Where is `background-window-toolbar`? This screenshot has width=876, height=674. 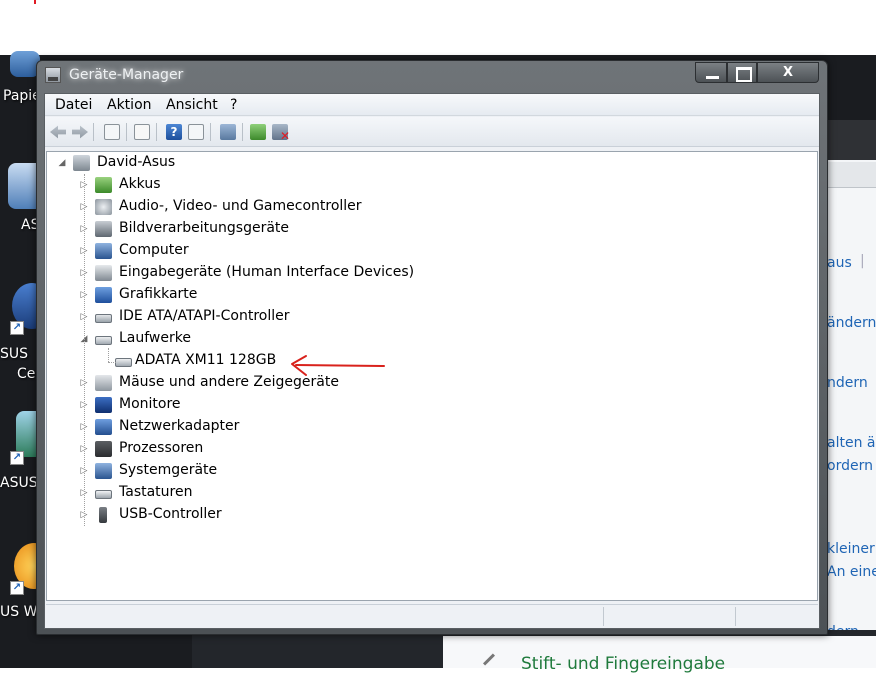
background-window-toolbar is located at coordinates (848, 175).